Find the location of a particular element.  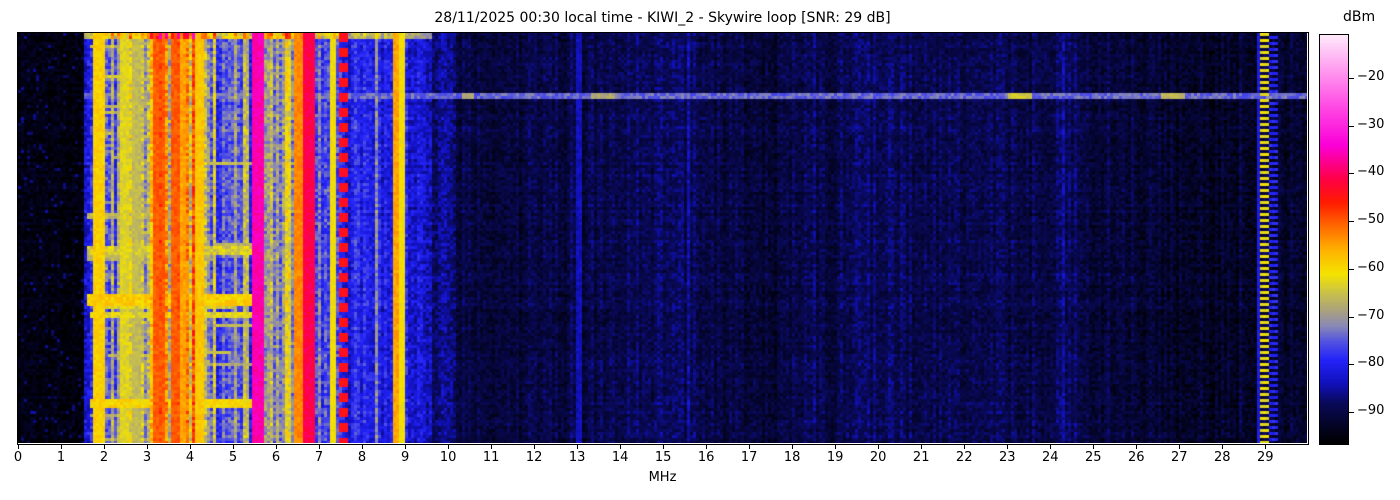

x-tick-label: 28 is located at coordinates (1222, 457).